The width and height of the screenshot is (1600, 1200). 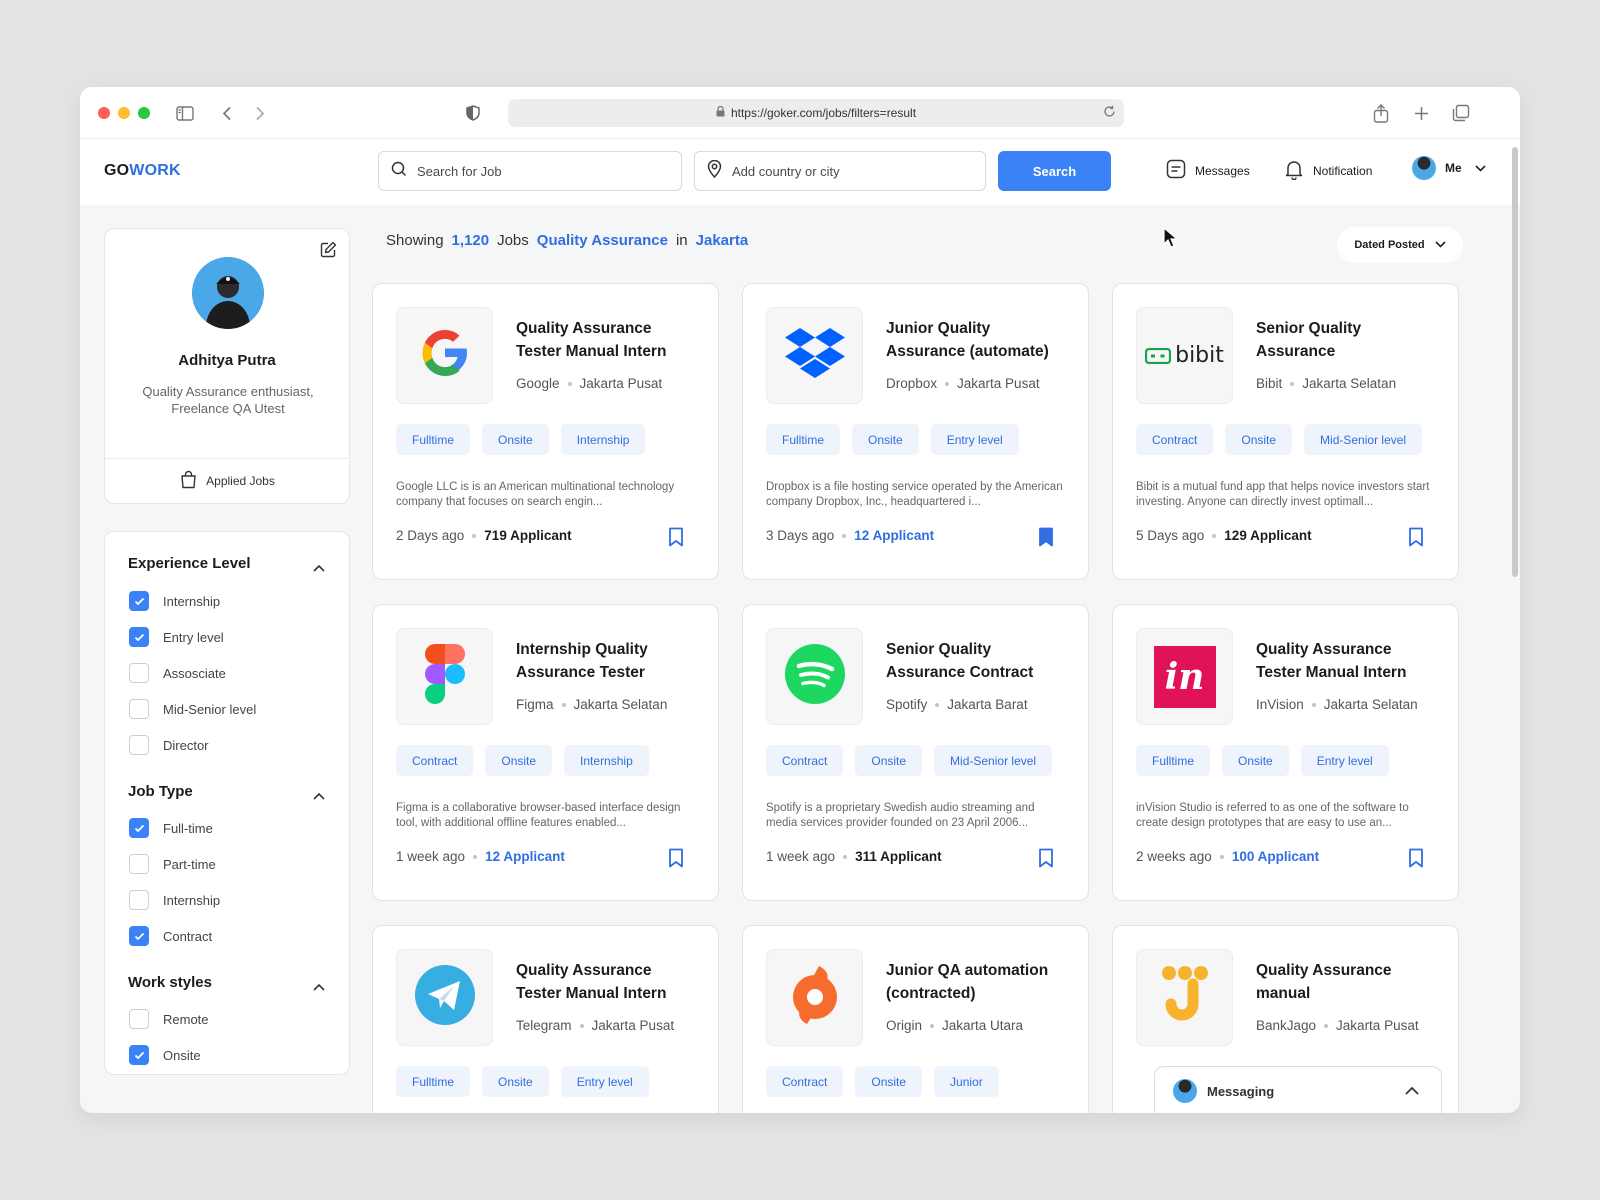 What do you see at coordinates (124, 113) in the screenshot?
I see `minimize-window-button` at bounding box center [124, 113].